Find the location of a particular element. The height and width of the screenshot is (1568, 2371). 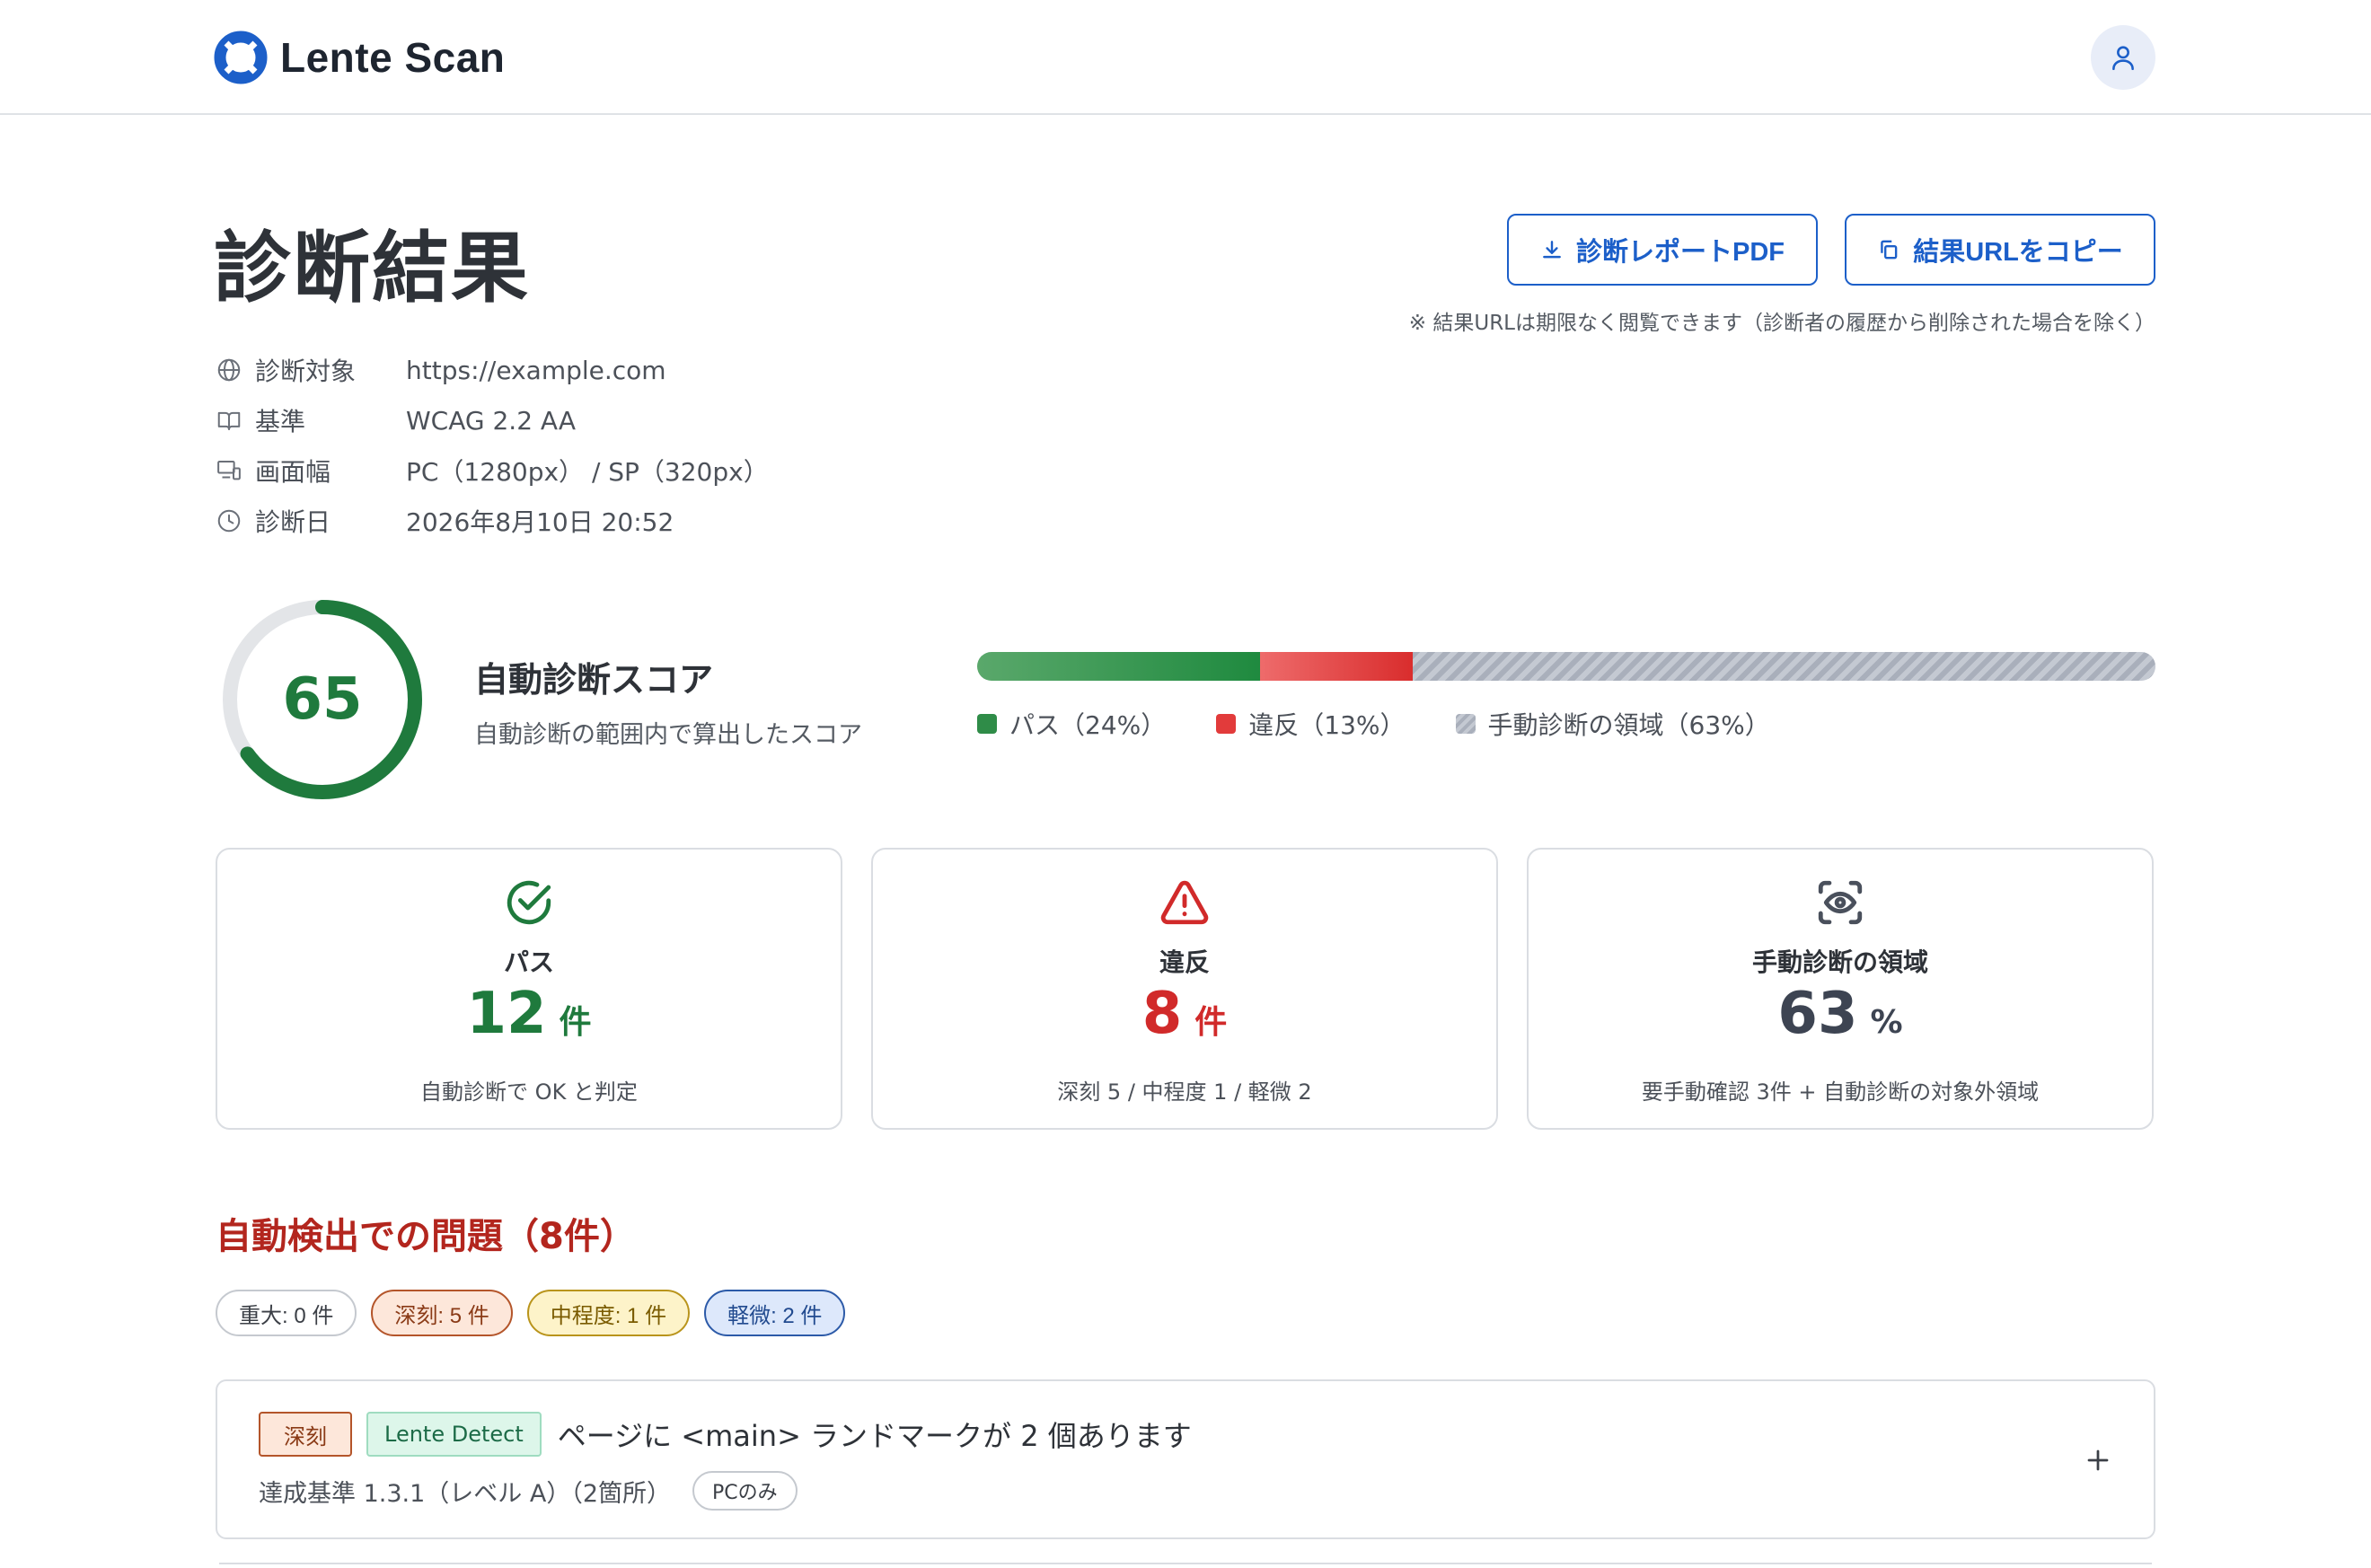

copy-url-button: 結果URLをコピー is located at coordinates (2000, 250).